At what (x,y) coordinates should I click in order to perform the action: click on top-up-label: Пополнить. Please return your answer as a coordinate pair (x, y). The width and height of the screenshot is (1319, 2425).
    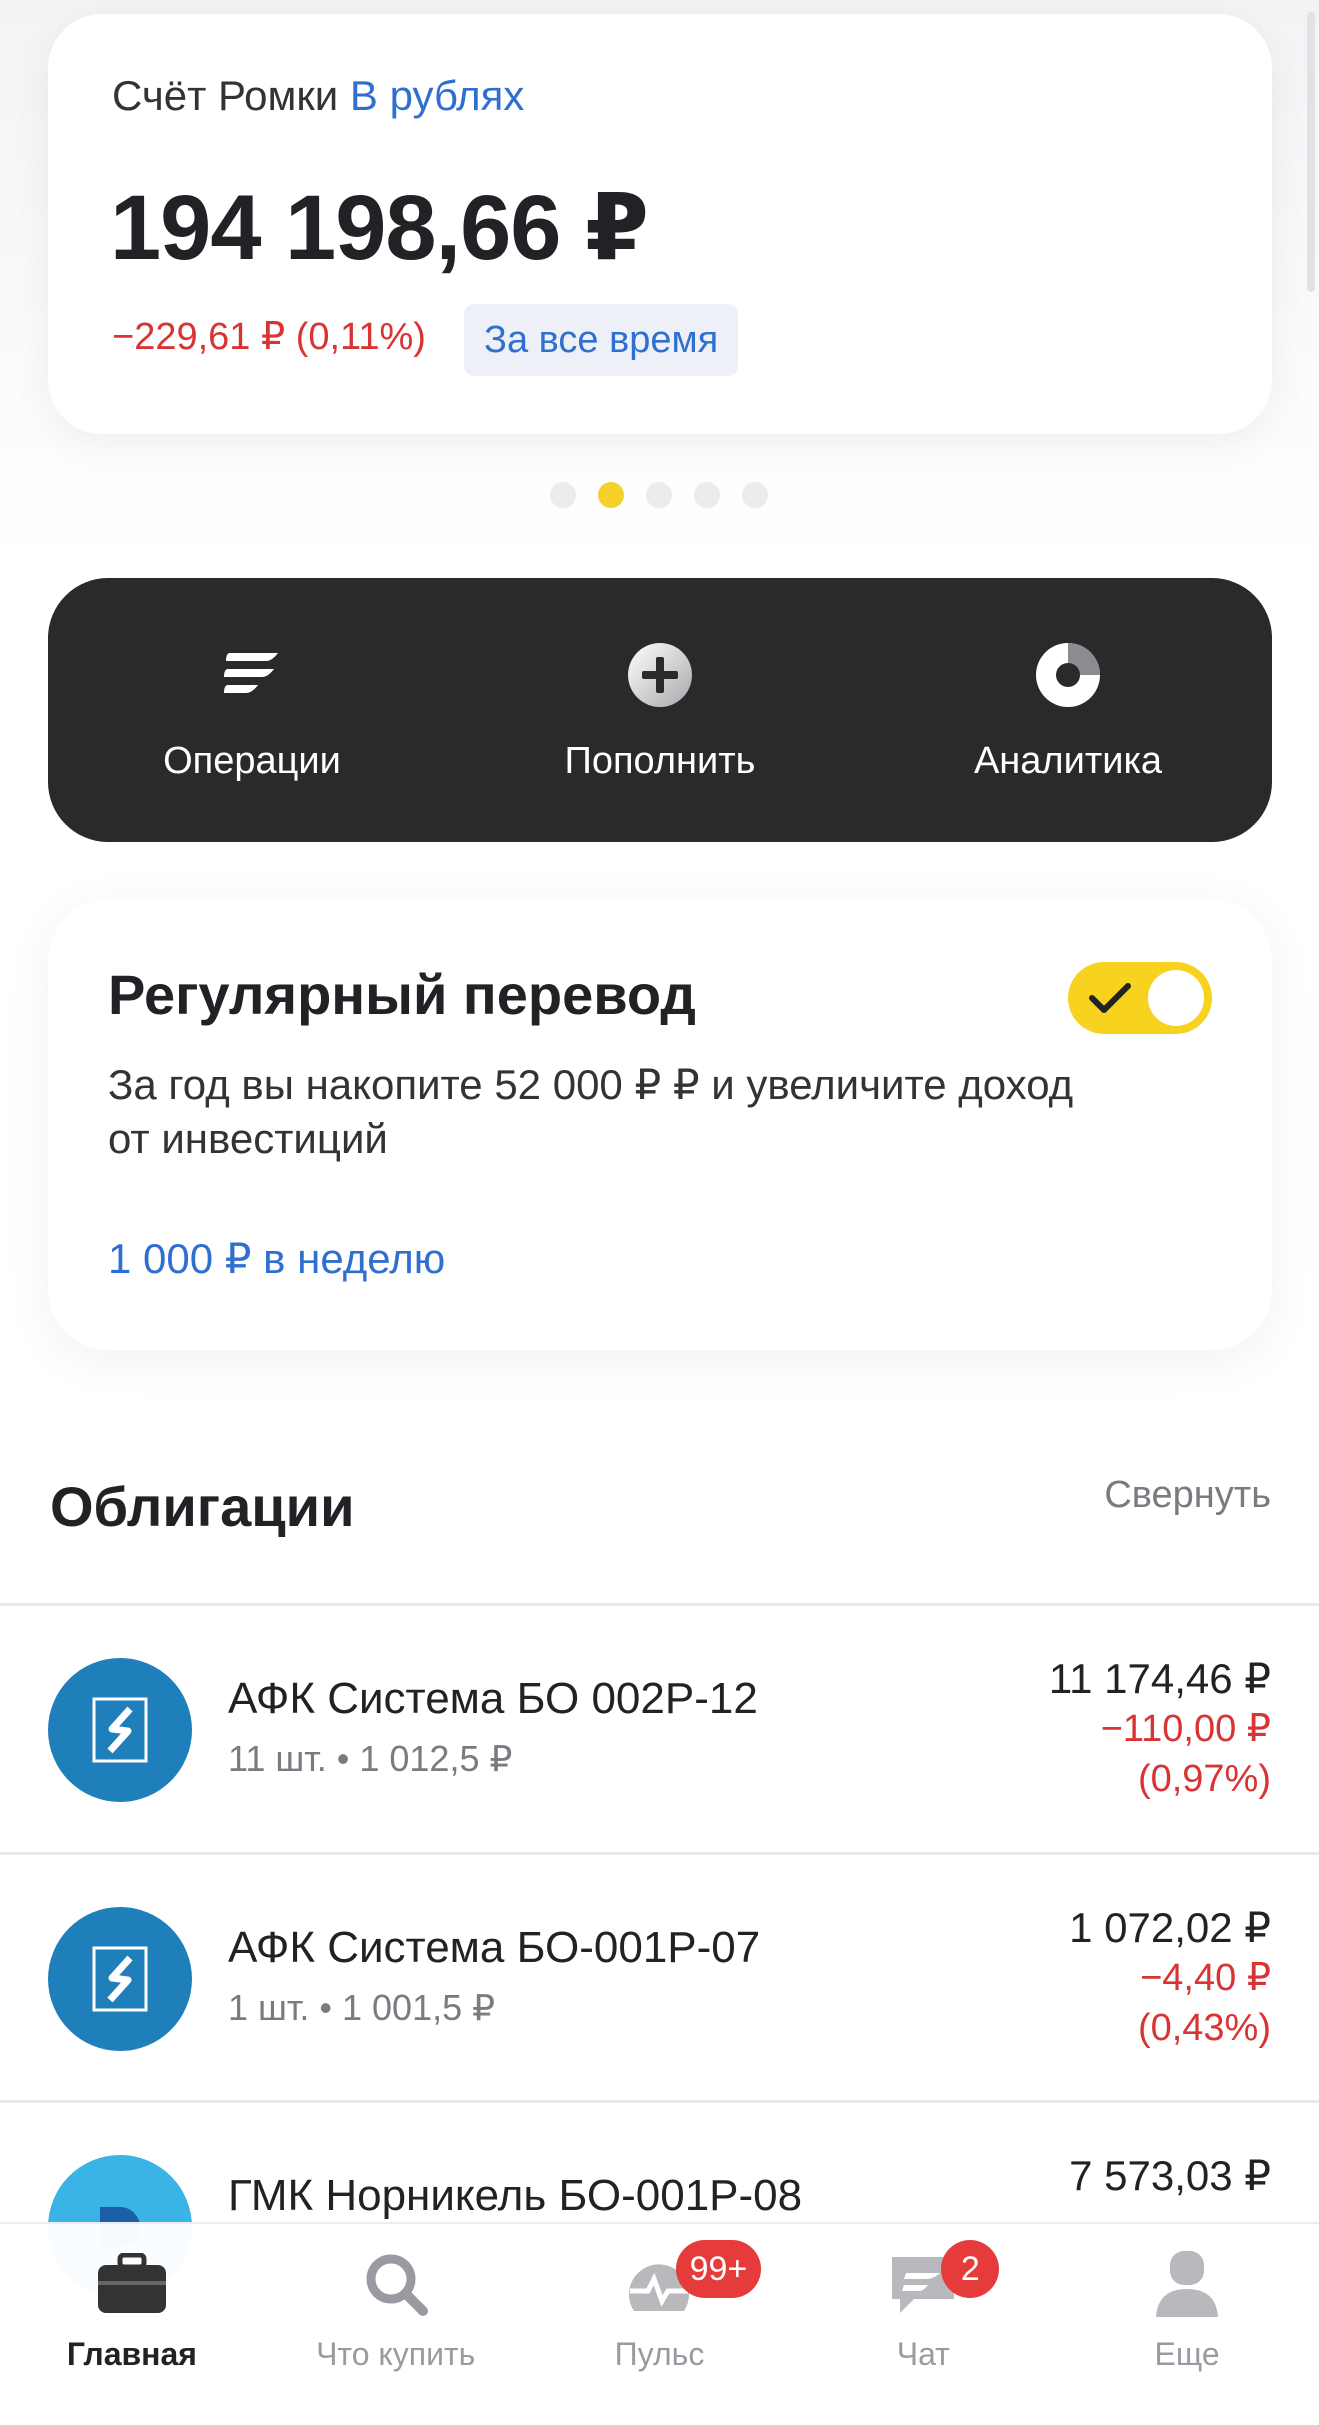
    Looking at the image, I should click on (660, 761).